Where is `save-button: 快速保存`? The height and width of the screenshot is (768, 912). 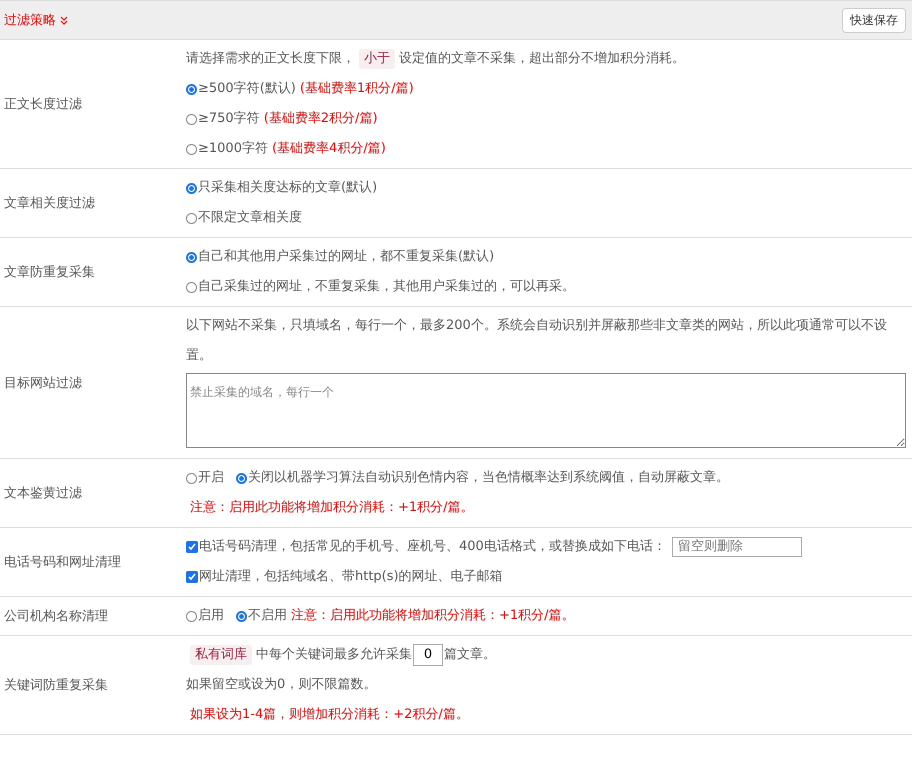 save-button: 快速保存 is located at coordinates (874, 20).